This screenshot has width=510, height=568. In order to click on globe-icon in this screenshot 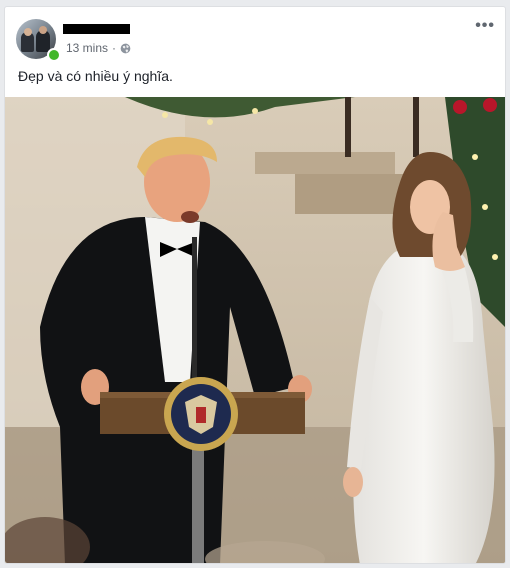, I will do `click(125, 48)`.